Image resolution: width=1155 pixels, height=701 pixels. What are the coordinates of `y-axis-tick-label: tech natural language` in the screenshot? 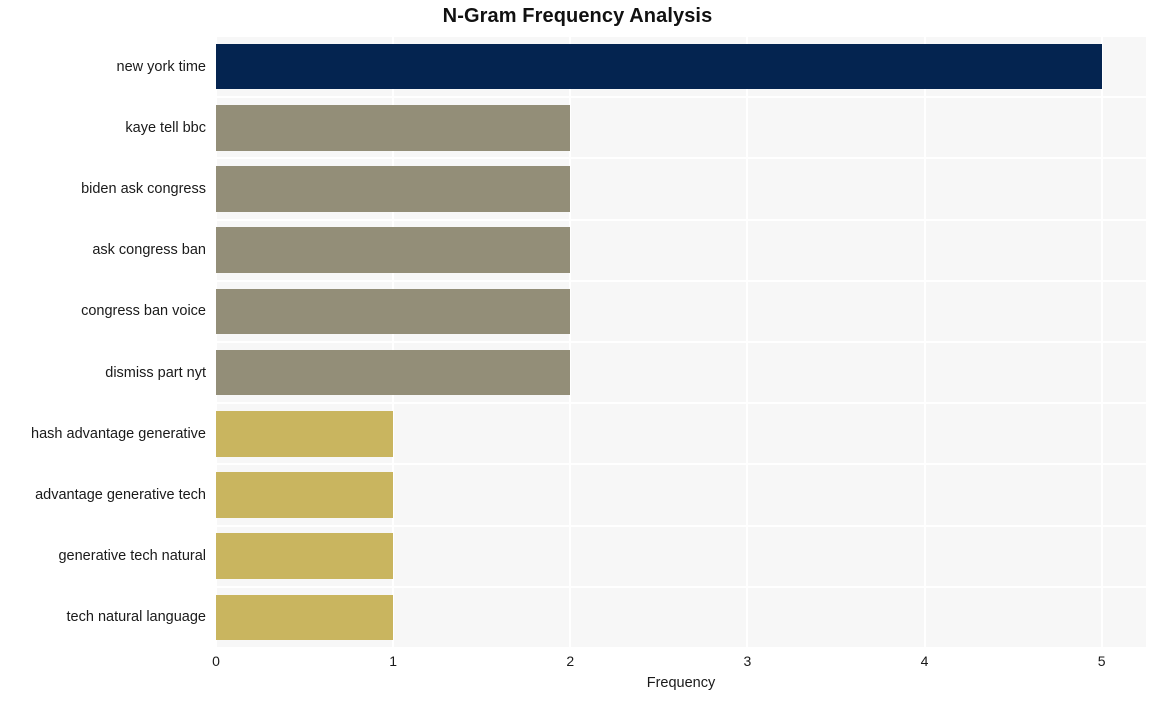 It's located at (136, 617).